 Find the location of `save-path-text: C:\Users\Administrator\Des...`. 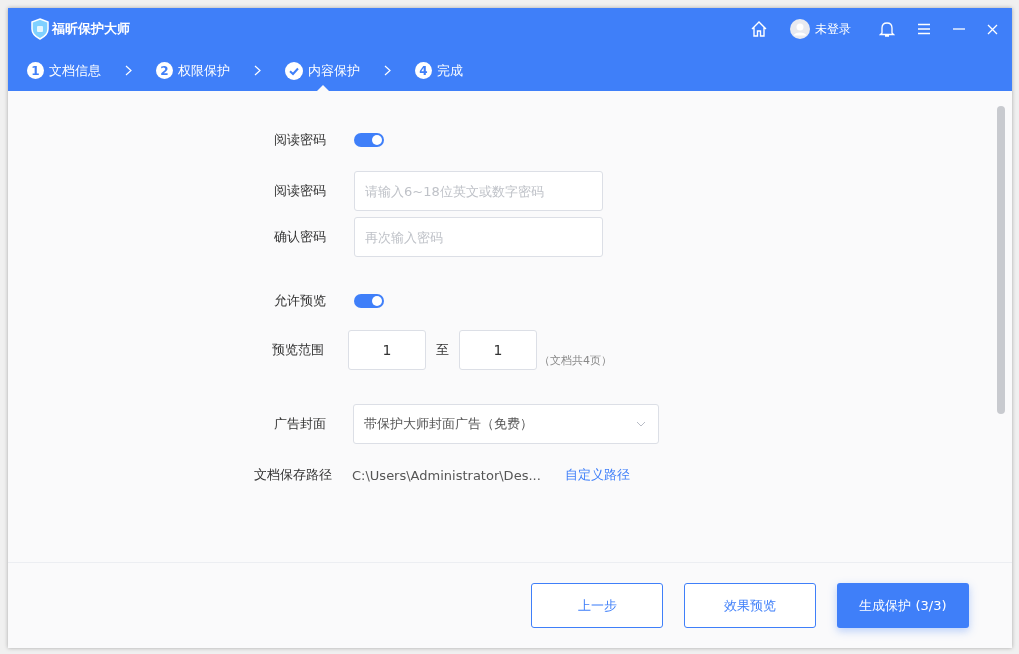

save-path-text: C:\Users\Administrator\Des... is located at coordinates (446, 475).